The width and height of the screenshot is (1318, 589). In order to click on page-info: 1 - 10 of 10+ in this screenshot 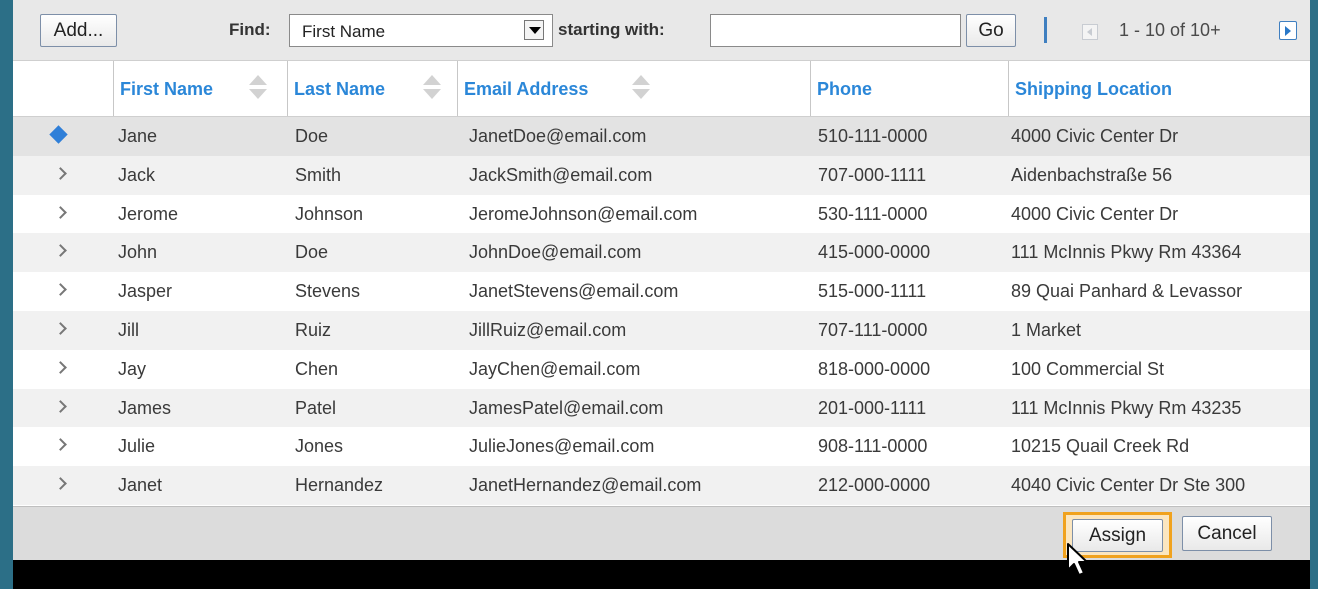, I will do `click(1170, 30)`.